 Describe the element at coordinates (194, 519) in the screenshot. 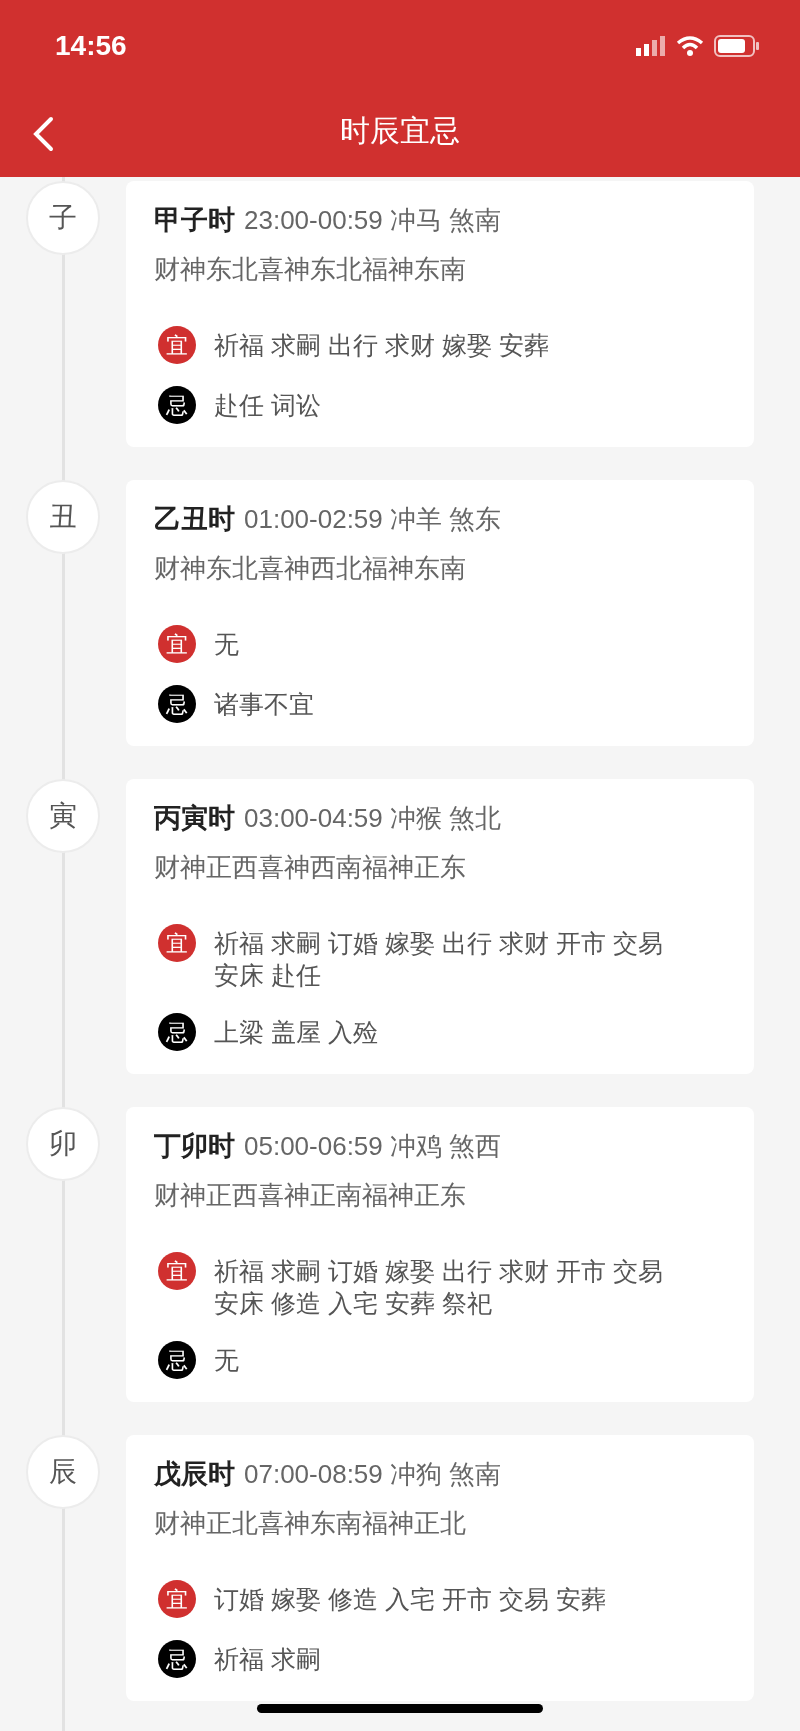

I see `hour-name: 乙丑时` at that location.